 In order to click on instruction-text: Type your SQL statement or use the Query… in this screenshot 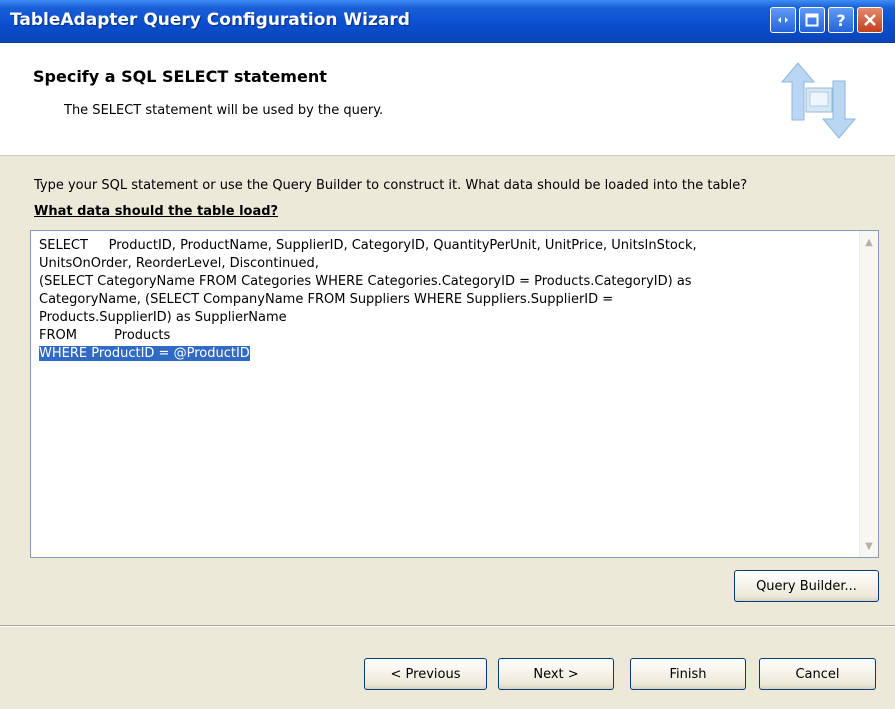, I will do `click(391, 185)`.